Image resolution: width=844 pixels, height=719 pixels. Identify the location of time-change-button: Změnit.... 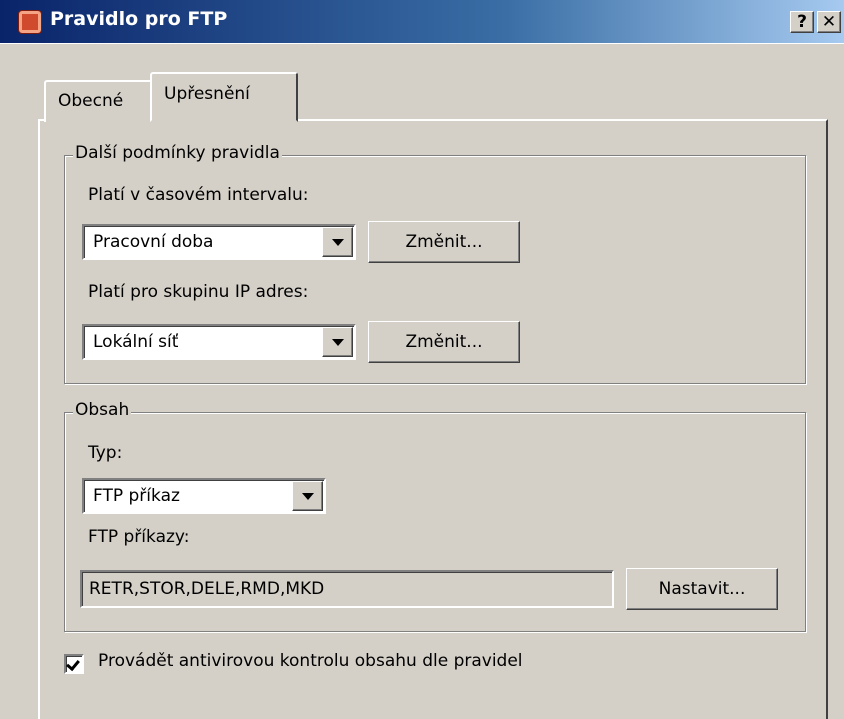
(444, 242).